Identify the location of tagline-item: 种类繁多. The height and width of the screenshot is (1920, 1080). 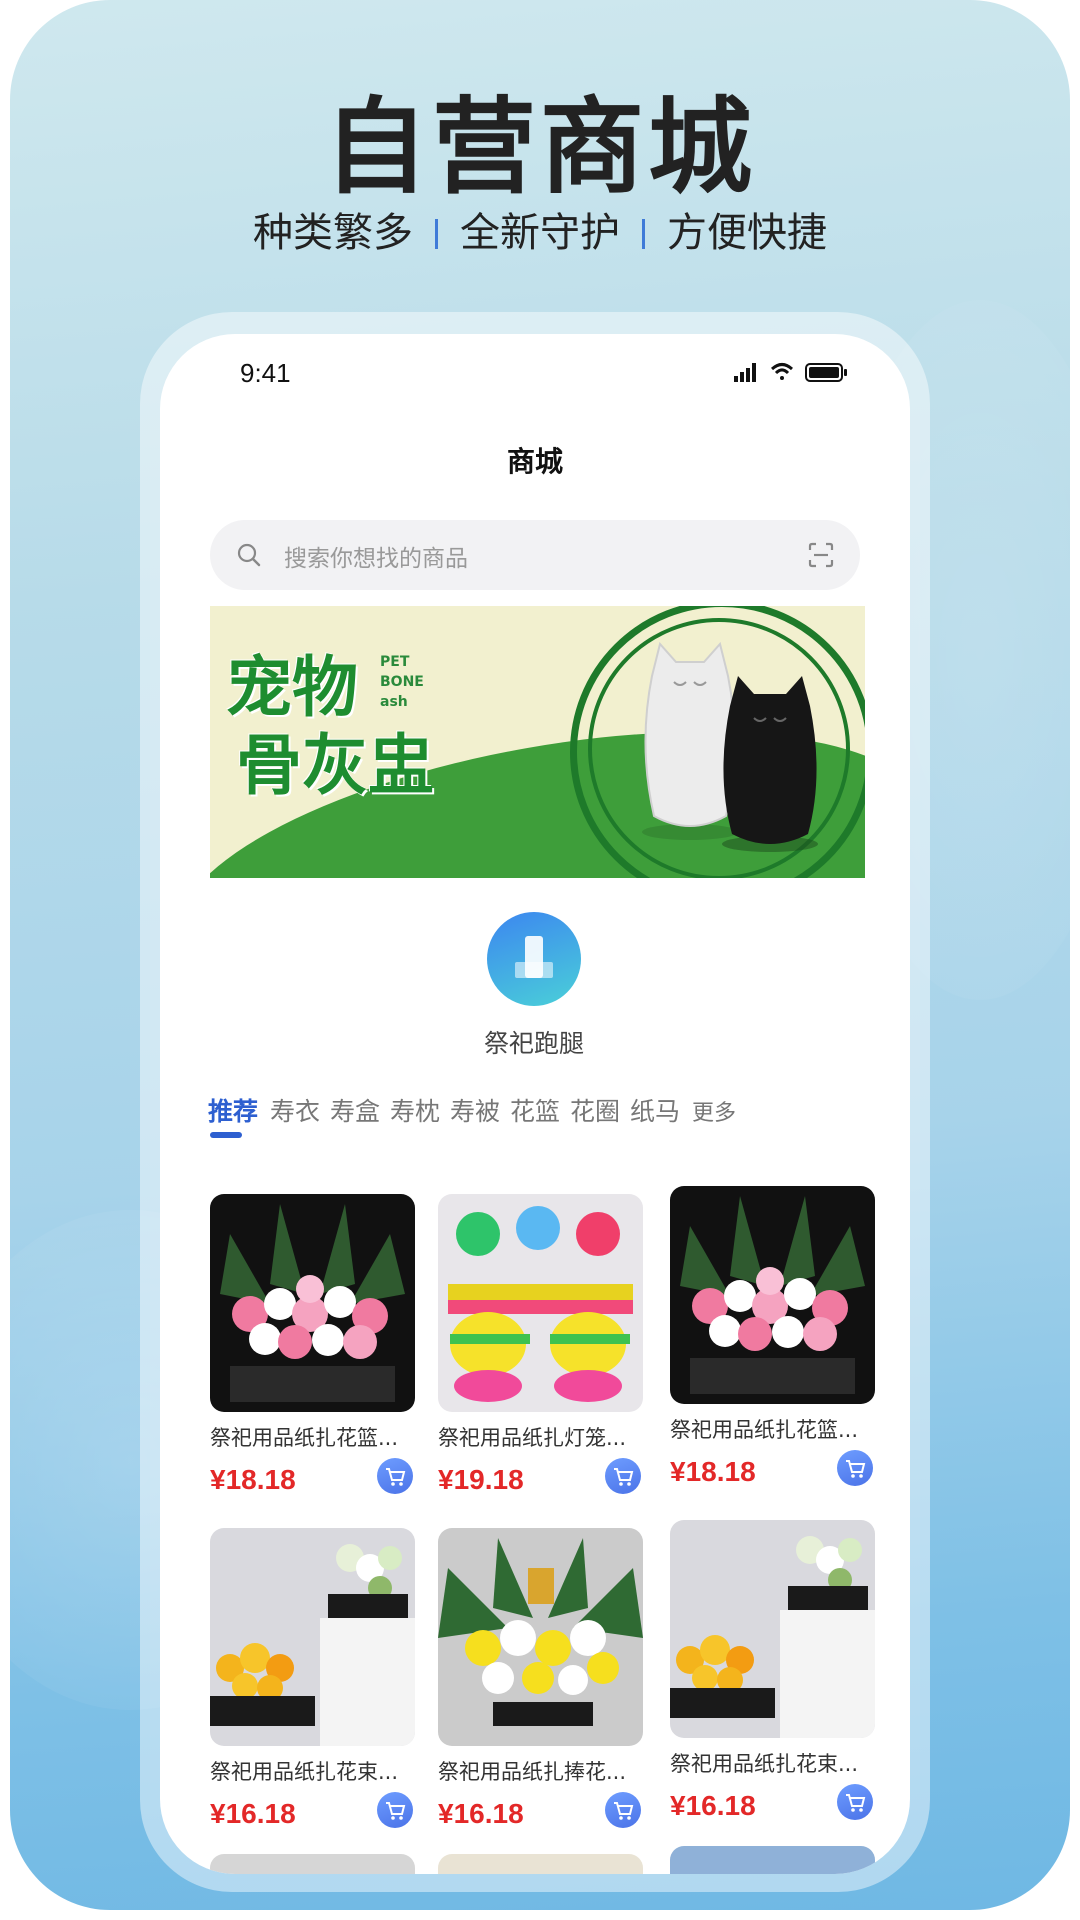
(333, 233).